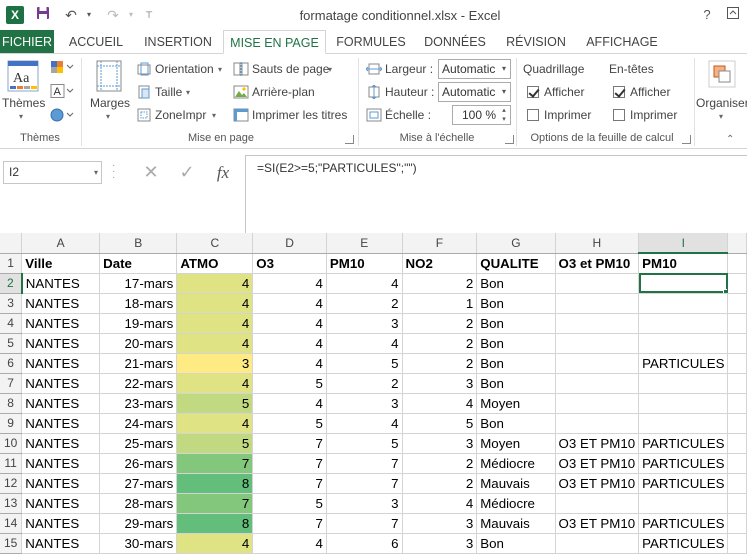  What do you see at coordinates (597, 263) in the screenshot?
I see `cell-header-o3-pm10: O3 et PM10` at bounding box center [597, 263].